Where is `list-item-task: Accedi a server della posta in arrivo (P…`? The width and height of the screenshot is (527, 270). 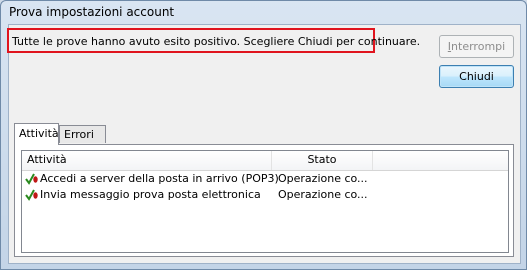
list-item-task: Accedi a server della posta in arrivo (P… is located at coordinates (159, 178).